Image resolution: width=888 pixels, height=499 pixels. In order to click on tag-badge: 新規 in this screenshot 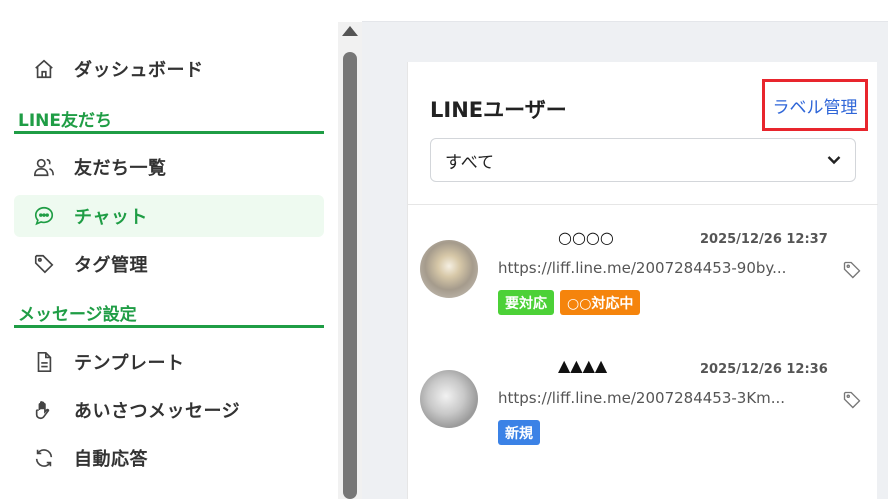, I will do `click(519, 432)`.